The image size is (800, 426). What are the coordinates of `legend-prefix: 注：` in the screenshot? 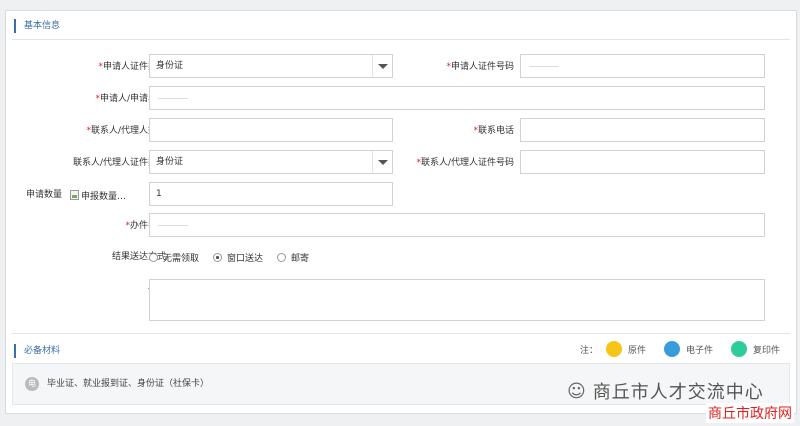 It's located at (588, 350).